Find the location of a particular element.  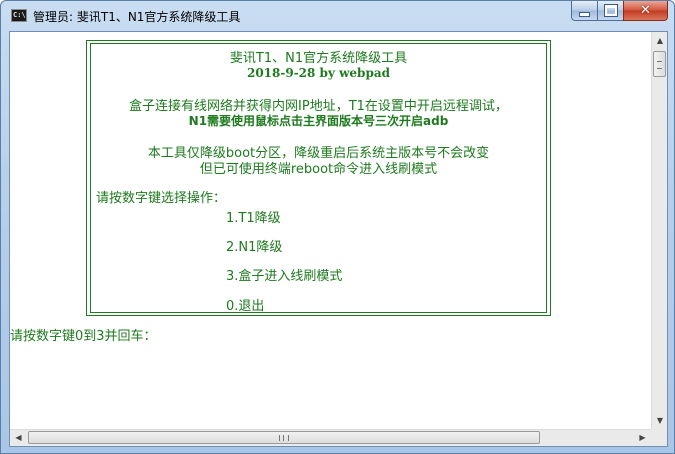

scroll-down-arrow-icon: ▼ is located at coordinates (659, 420).